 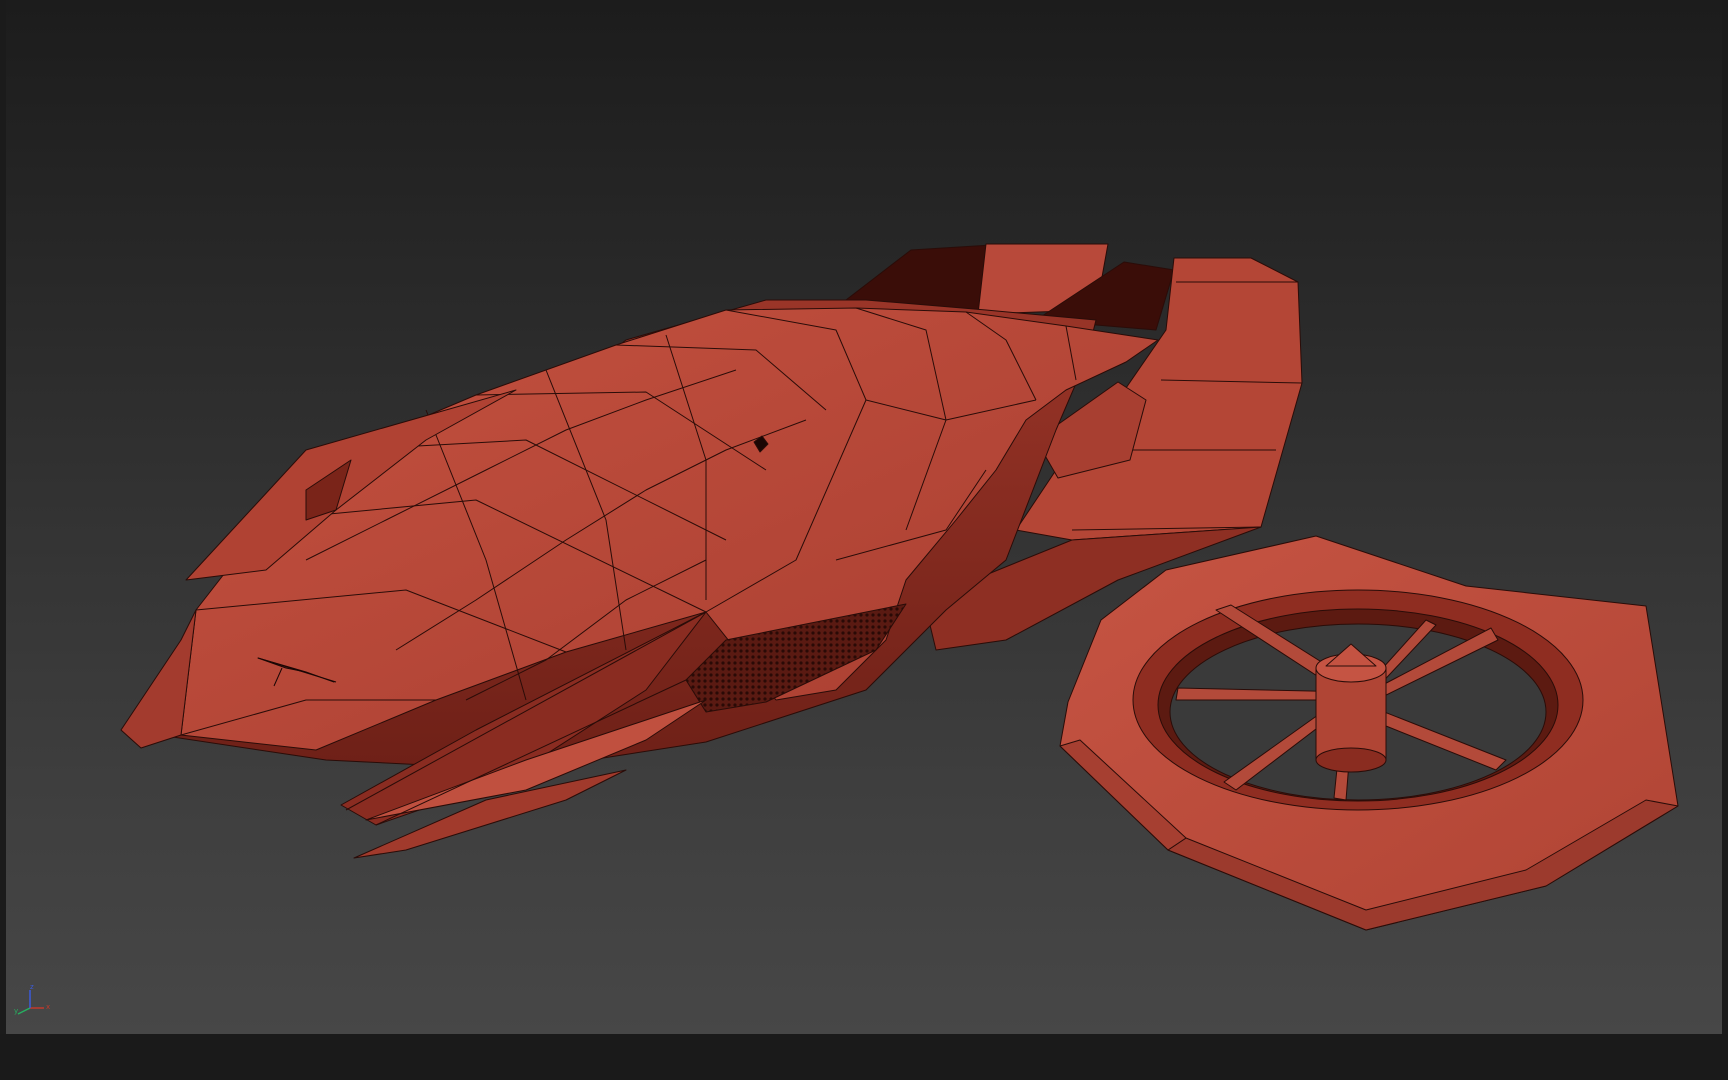 I want to click on axis-gizmo: x y z, so click(x=30, y=1000).